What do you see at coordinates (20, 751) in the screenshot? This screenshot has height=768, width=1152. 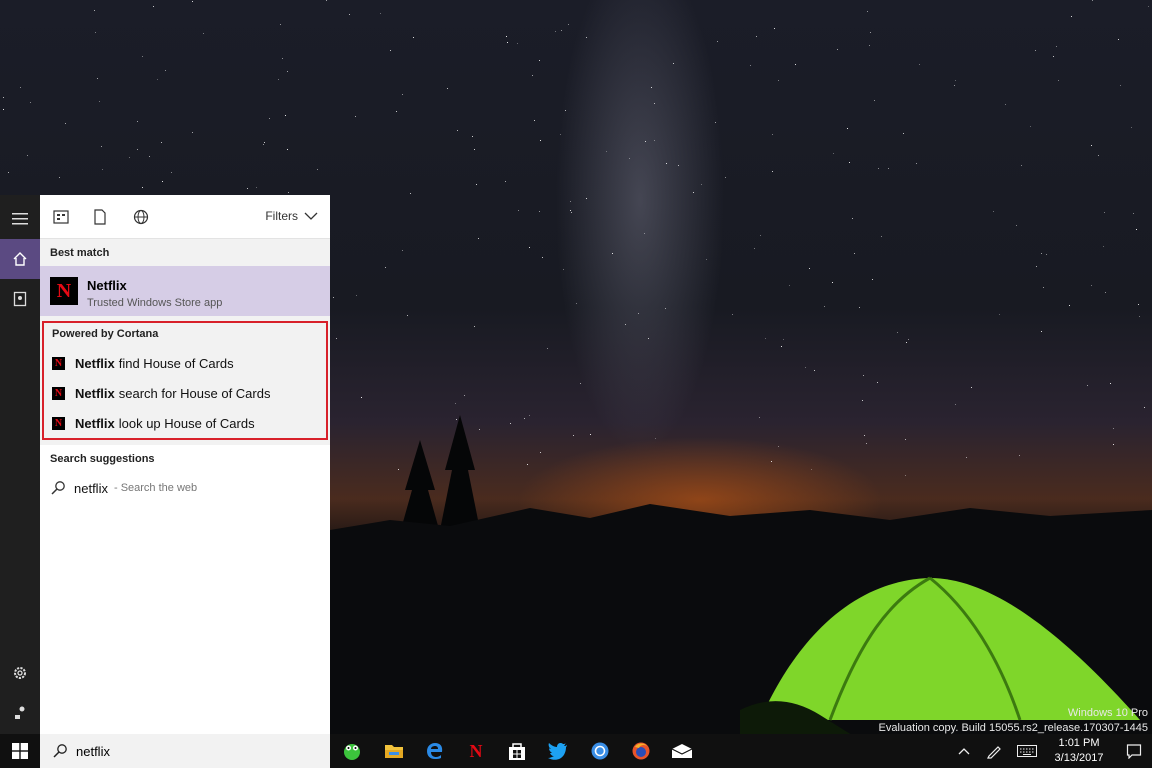 I see `start-button` at bounding box center [20, 751].